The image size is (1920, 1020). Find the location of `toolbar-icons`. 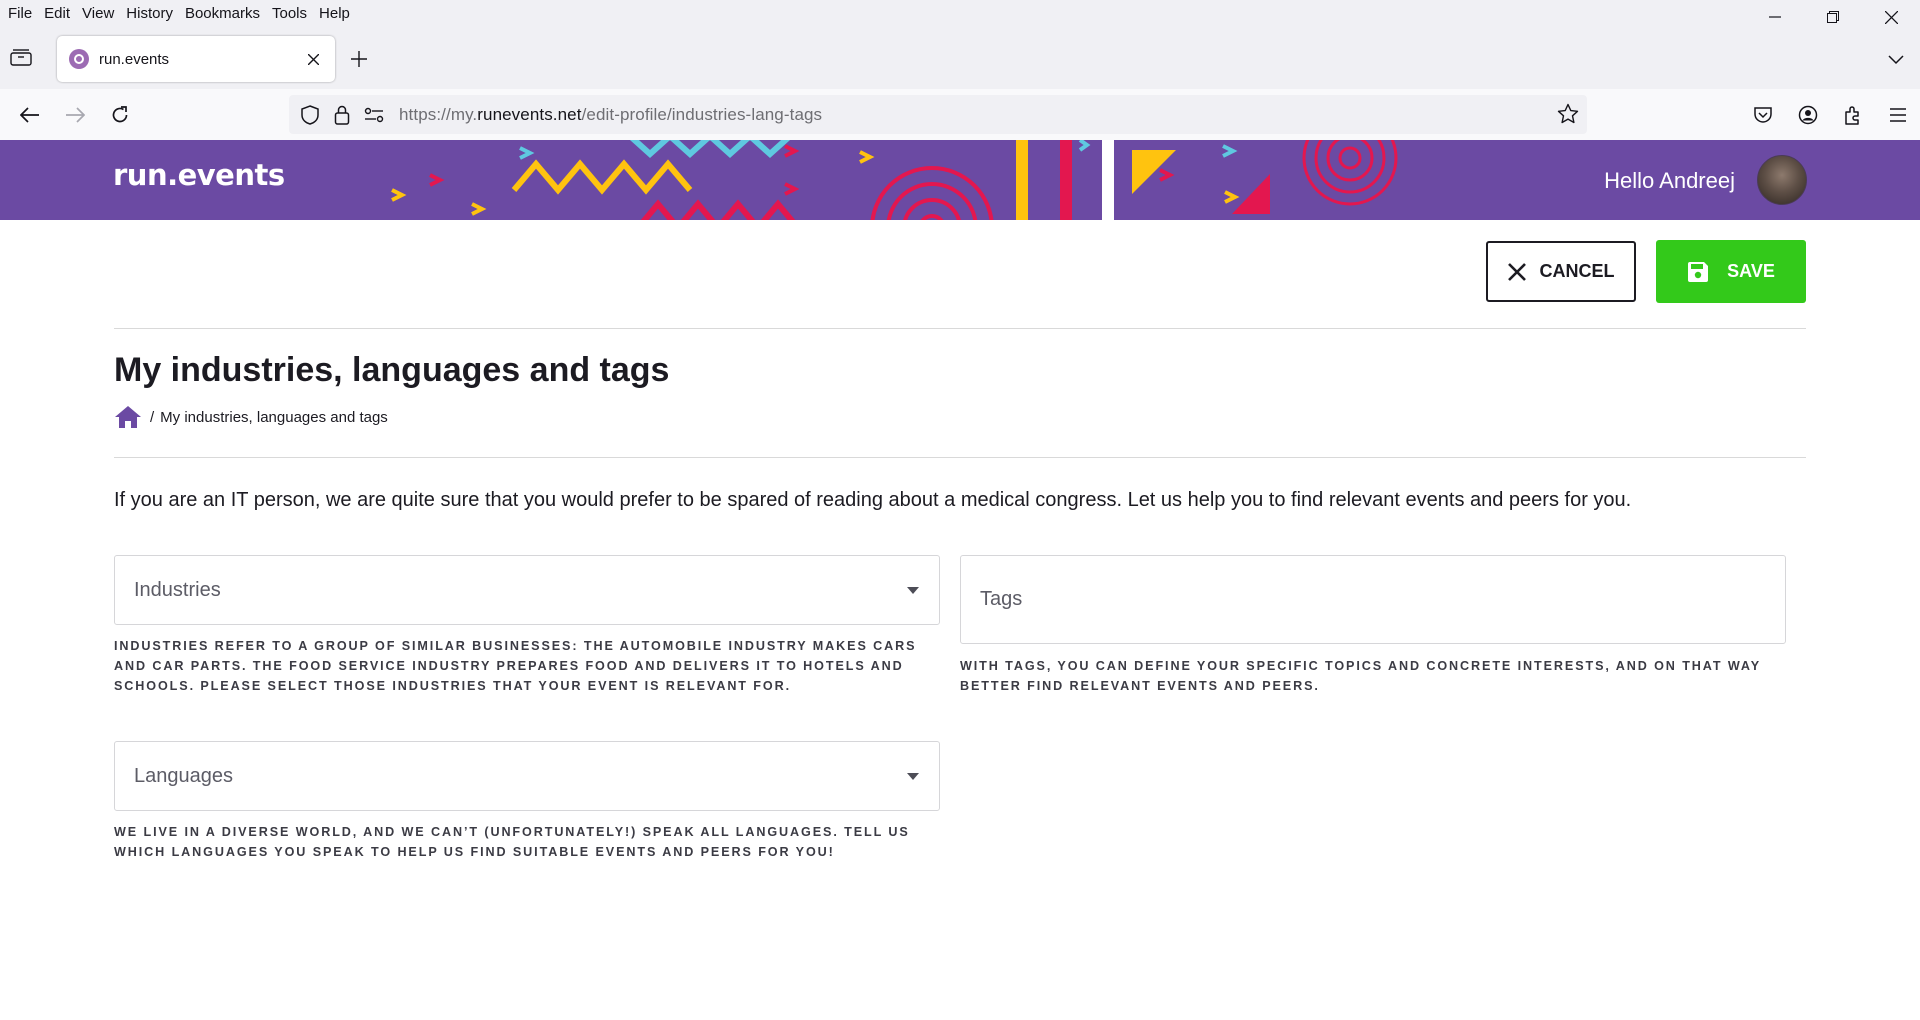

toolbar-icons is located at coordinates (1830, 115).